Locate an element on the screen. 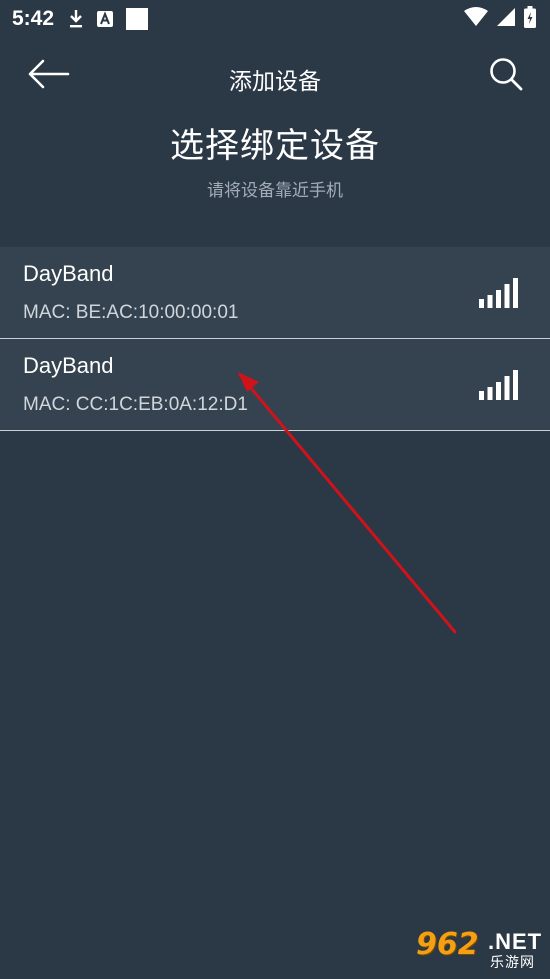 The width and height of the screenshot is (550, 979). page-title: 添加设备 is located at coordinates (275, 82).